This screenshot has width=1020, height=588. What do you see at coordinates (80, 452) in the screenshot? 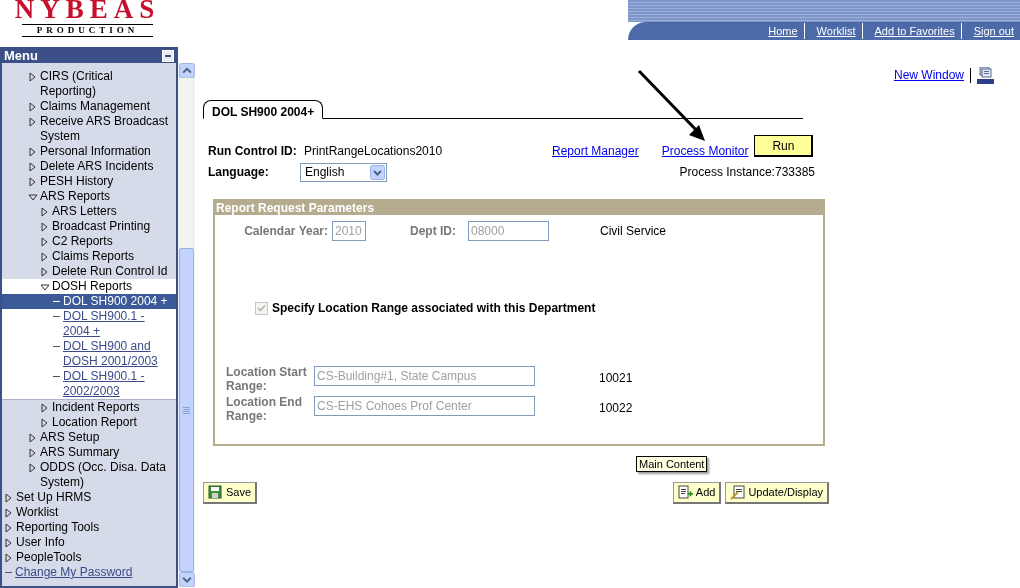
I see `menu-item: ARS Summary` at bounding box center [80, 452].